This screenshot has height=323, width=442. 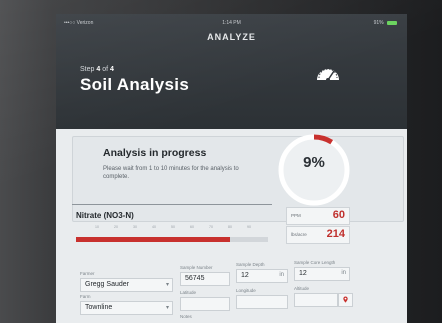 I want to click on step-current: 4, so click(x=98, y=69).